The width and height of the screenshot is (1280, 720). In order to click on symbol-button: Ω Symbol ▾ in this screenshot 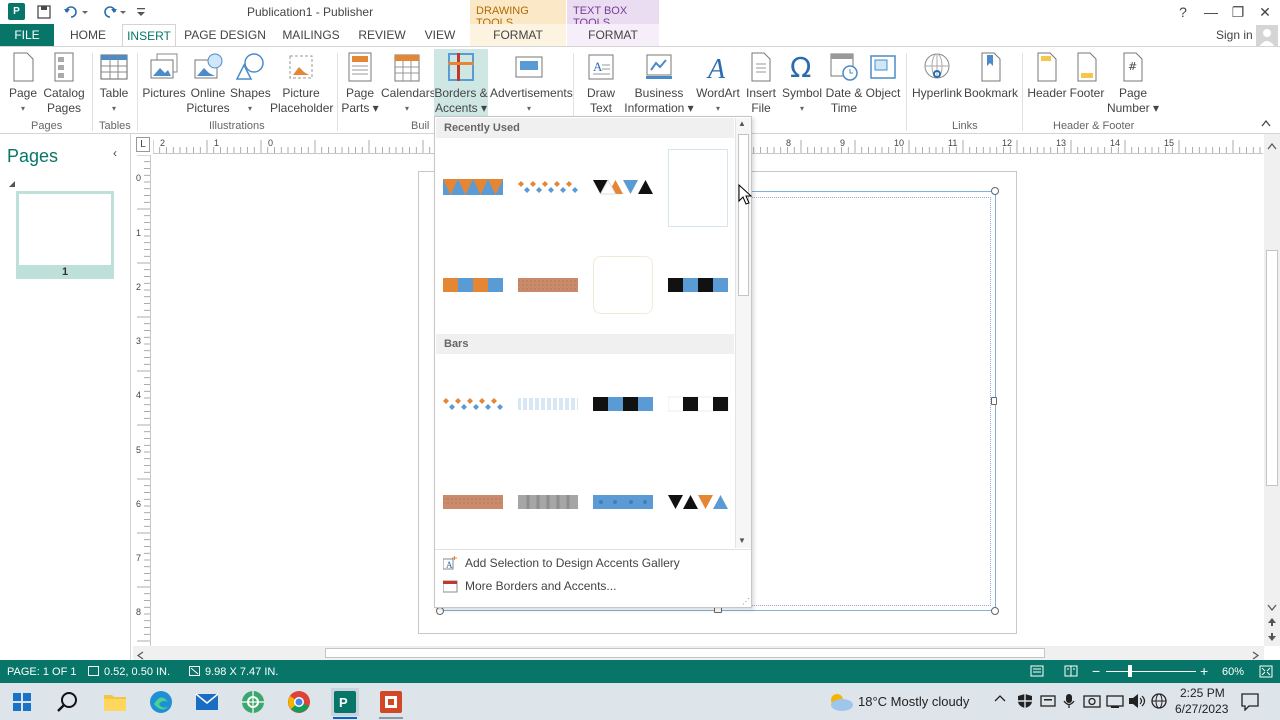, I will do `click(802, 83)`.